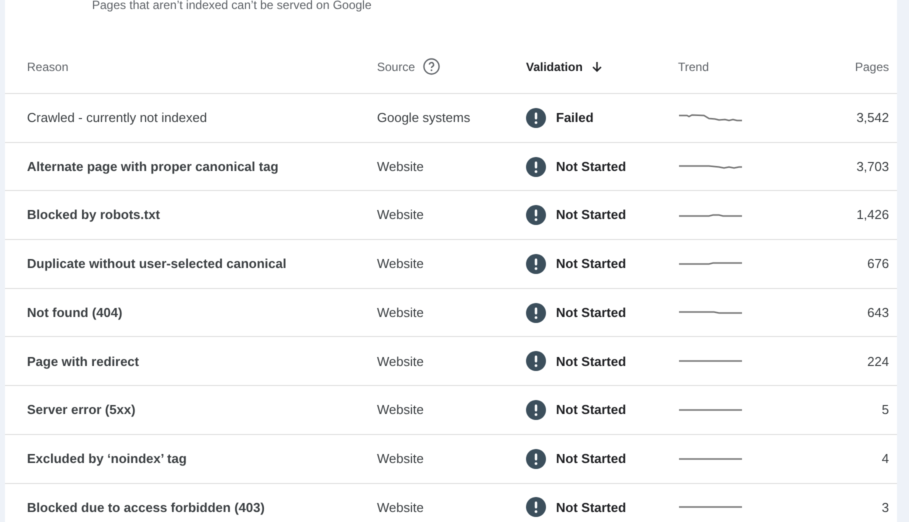 This screenshot has height=522, width=909. I want to click on reason-cell: Duplicate without user-selected canonical, so click(156, 264).